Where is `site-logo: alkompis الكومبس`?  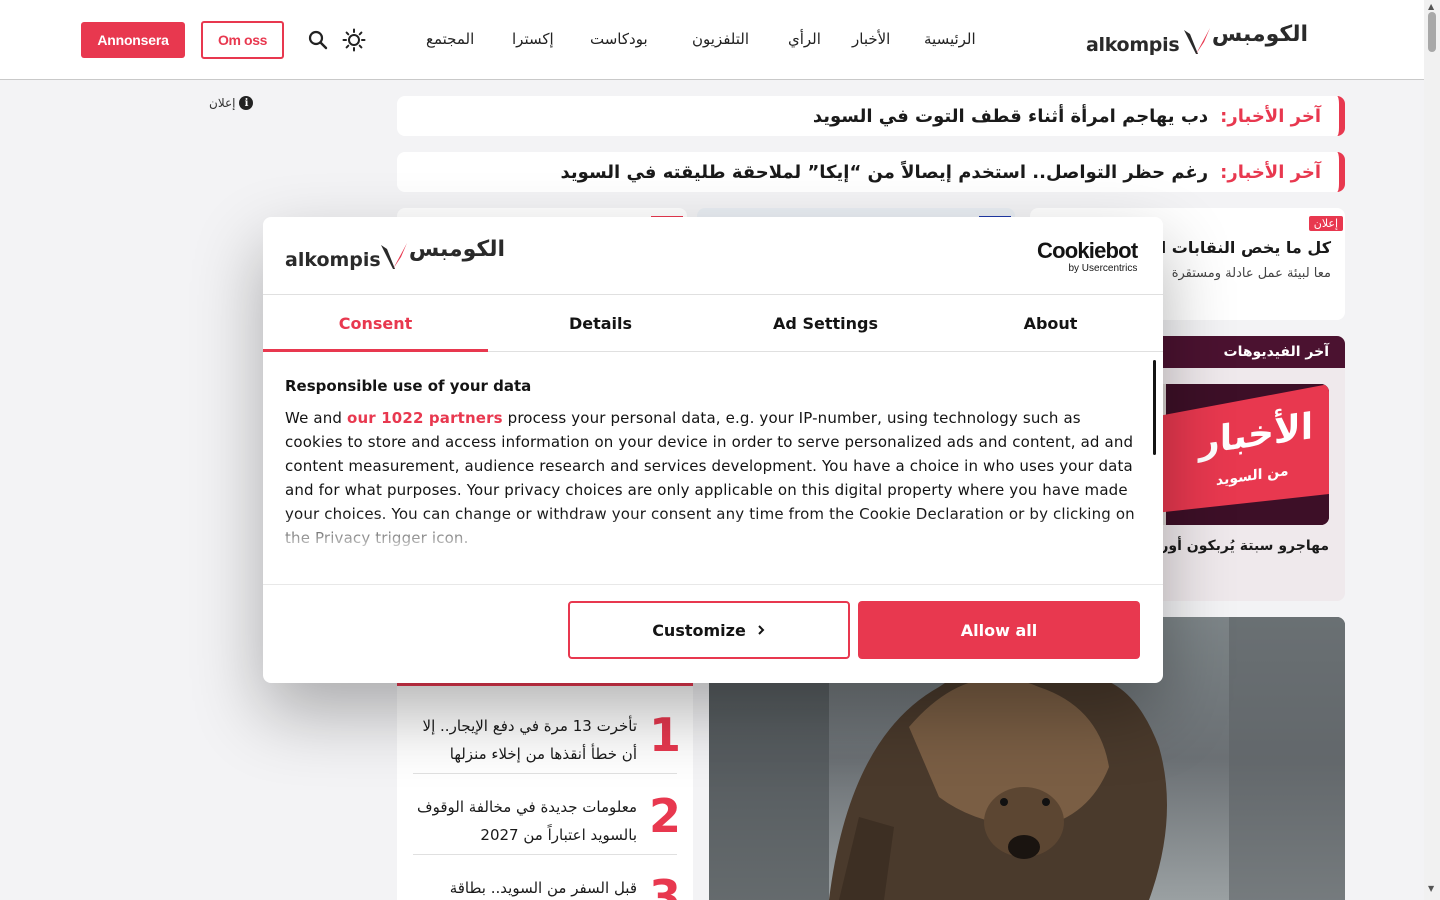
site-logo: alkompis الكومبس is located at coordinates (1197, 40).